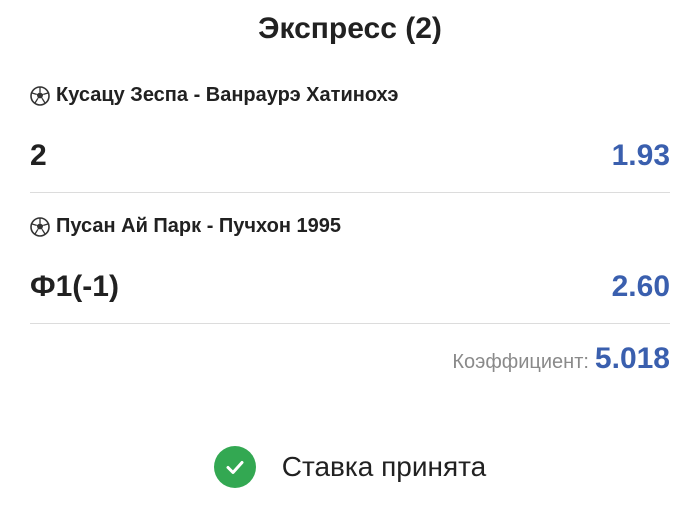  Describe the element at coordinates (640, 155) in the screenshot. I see `bet-1-odds: 1.93` at that location.